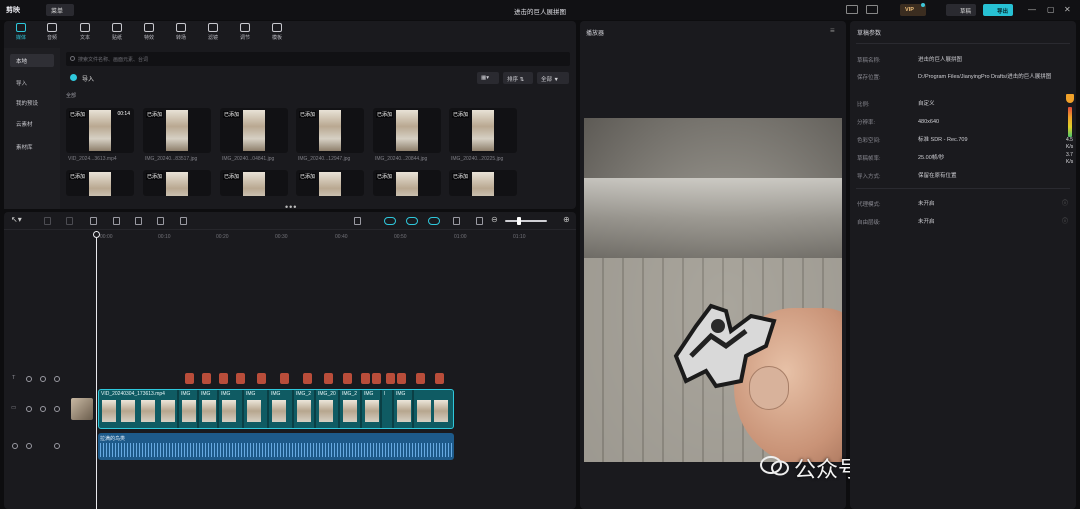  Describe the element at coordinates (32, 60) in the screenshot. I see `sidebar-item-local: 本地` at that location.